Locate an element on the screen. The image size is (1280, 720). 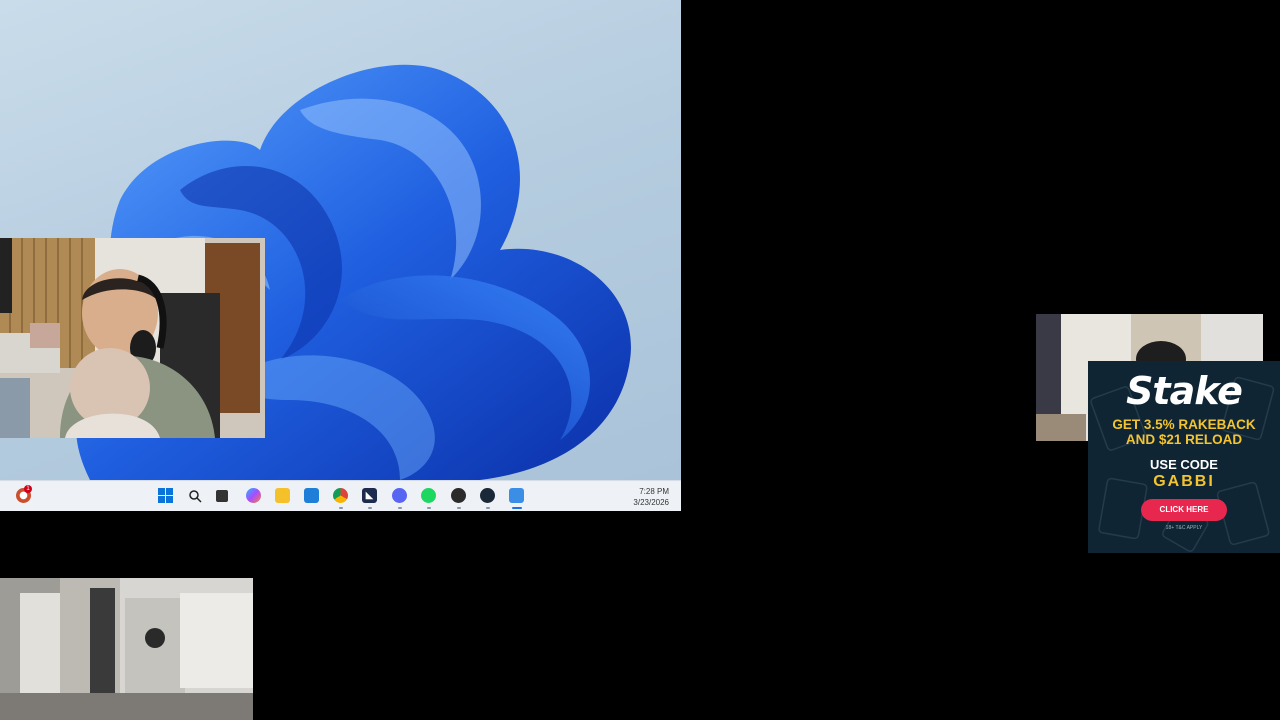
windows-start-icon is located at coordinates (165, 495).